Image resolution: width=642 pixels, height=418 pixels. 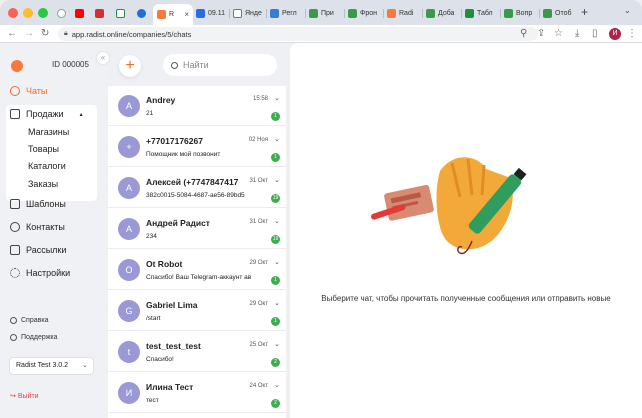 I want to click on tab-label: R, so click(x=172, y=14).